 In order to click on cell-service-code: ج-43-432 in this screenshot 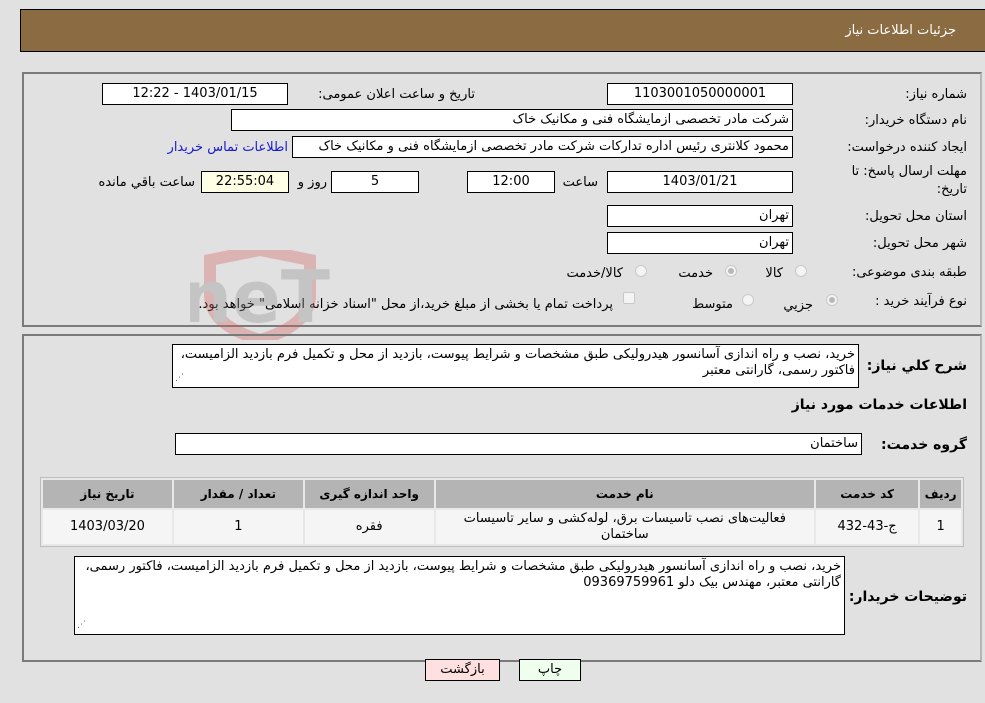, I will do `click(867, 527)`.